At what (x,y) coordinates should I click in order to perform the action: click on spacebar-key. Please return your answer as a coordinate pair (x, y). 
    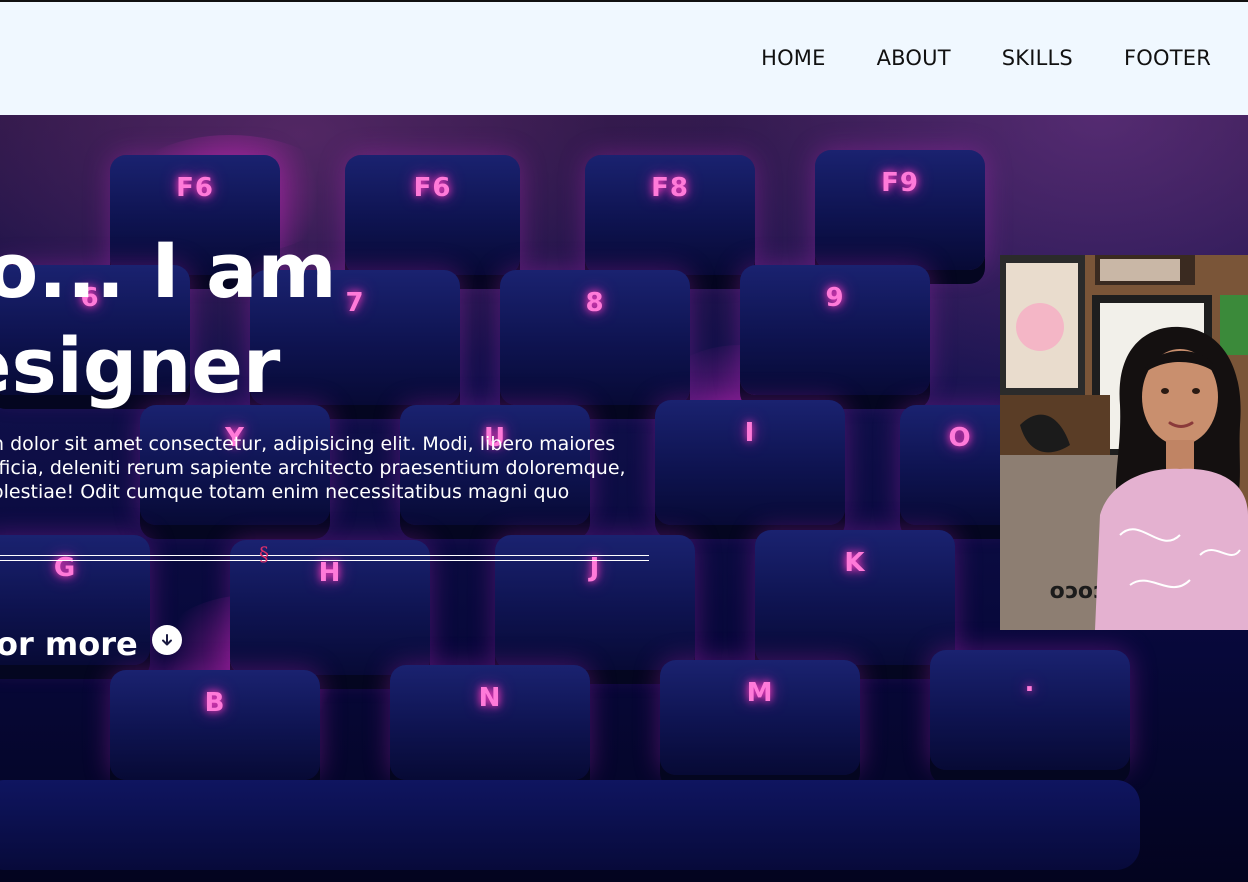
    Looking at the image, I should click on (570, 825).